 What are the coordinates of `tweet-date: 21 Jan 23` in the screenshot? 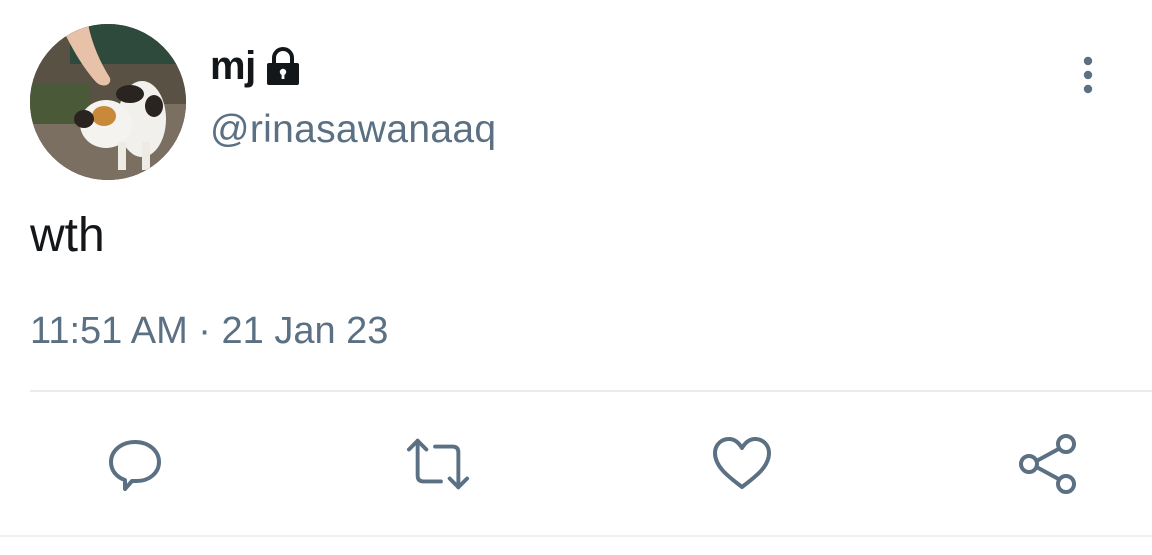 It's located at (305, 331).